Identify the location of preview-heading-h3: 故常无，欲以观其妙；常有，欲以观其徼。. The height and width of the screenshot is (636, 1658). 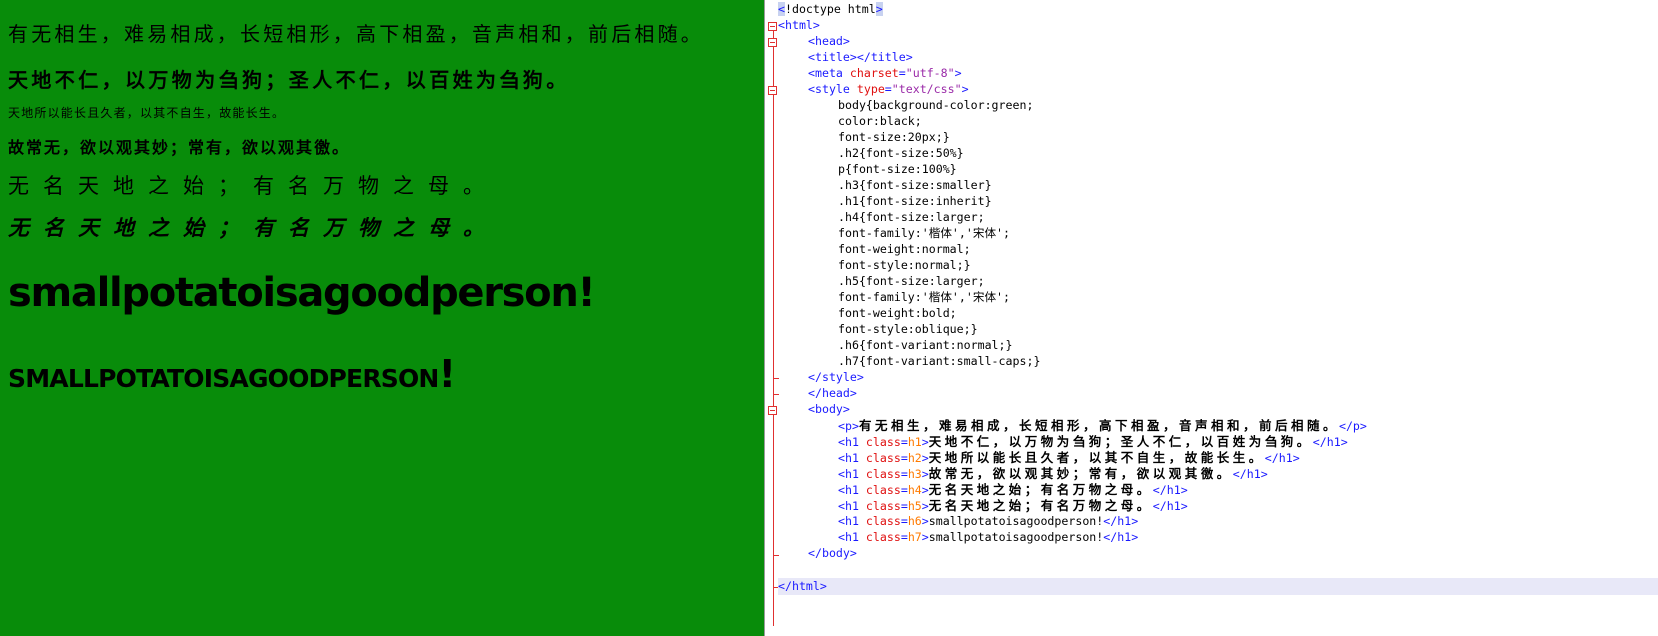
(179, 147).